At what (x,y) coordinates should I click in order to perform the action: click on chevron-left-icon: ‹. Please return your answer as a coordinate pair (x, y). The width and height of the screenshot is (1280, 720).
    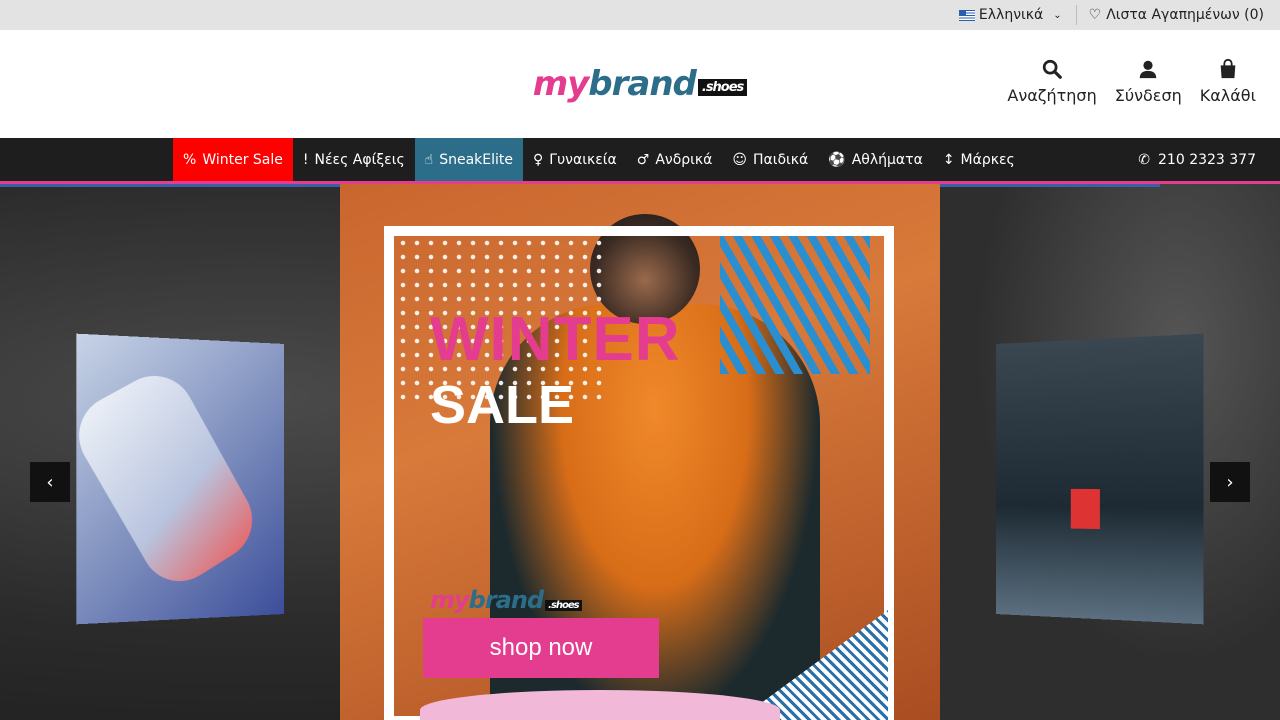
    Looking at the image, I should click on (50, 482).